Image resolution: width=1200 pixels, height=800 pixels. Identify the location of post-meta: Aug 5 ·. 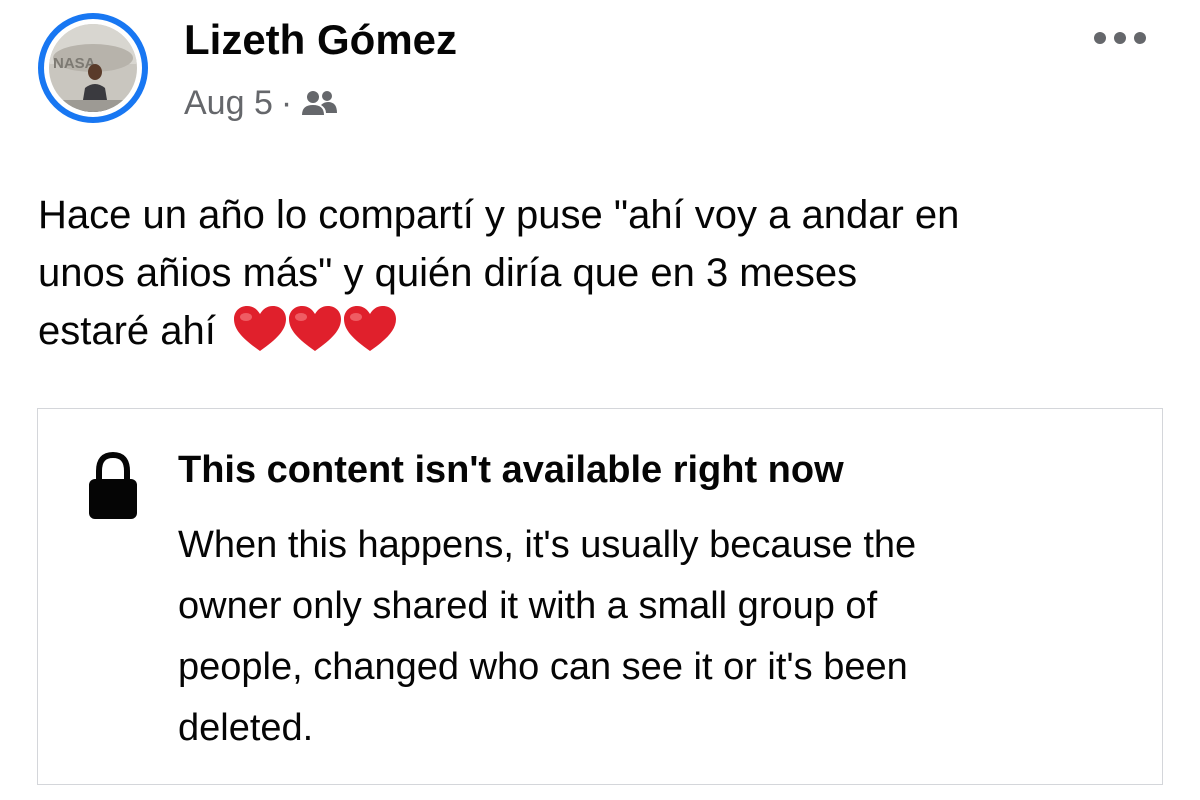
(262, 103).